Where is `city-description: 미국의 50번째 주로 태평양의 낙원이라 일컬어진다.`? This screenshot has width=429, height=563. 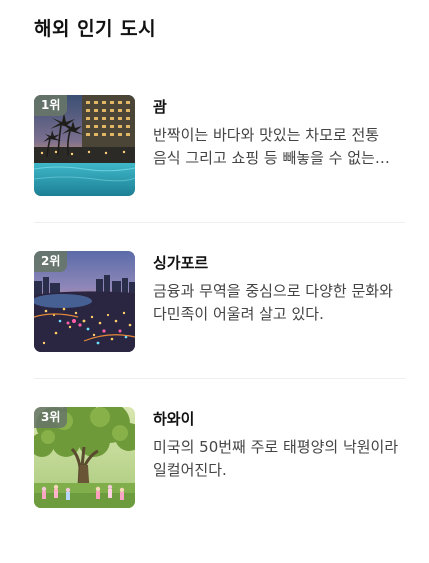
city-description: 미국의 50번째 주로 태평양의 낙원이라 일컬어진다. is located at coordinates (276, 458).